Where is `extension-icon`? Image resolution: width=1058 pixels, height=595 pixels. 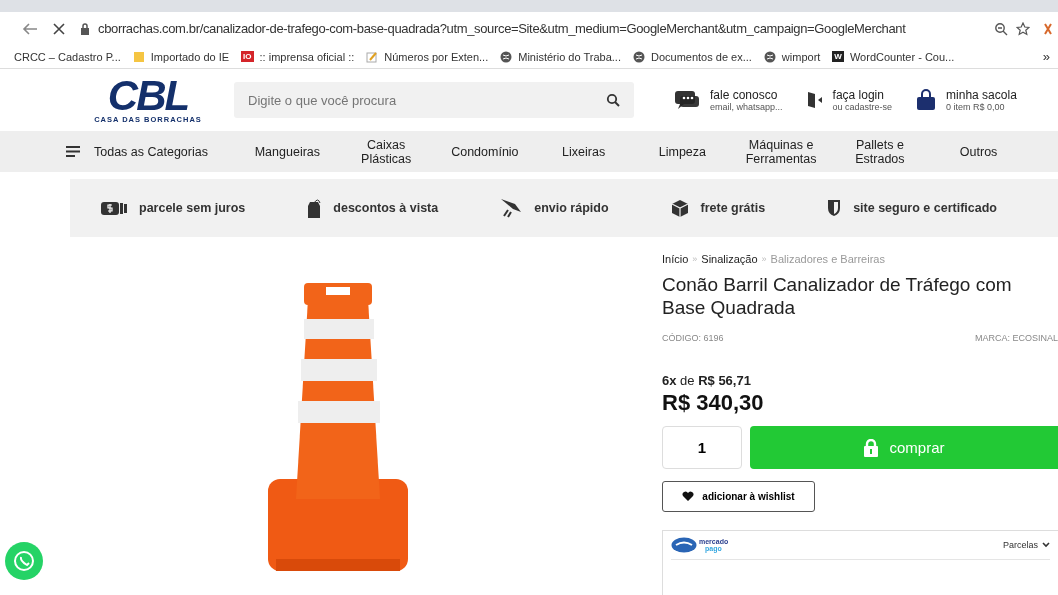
extension-icon is located at coordinates (1048, 28).